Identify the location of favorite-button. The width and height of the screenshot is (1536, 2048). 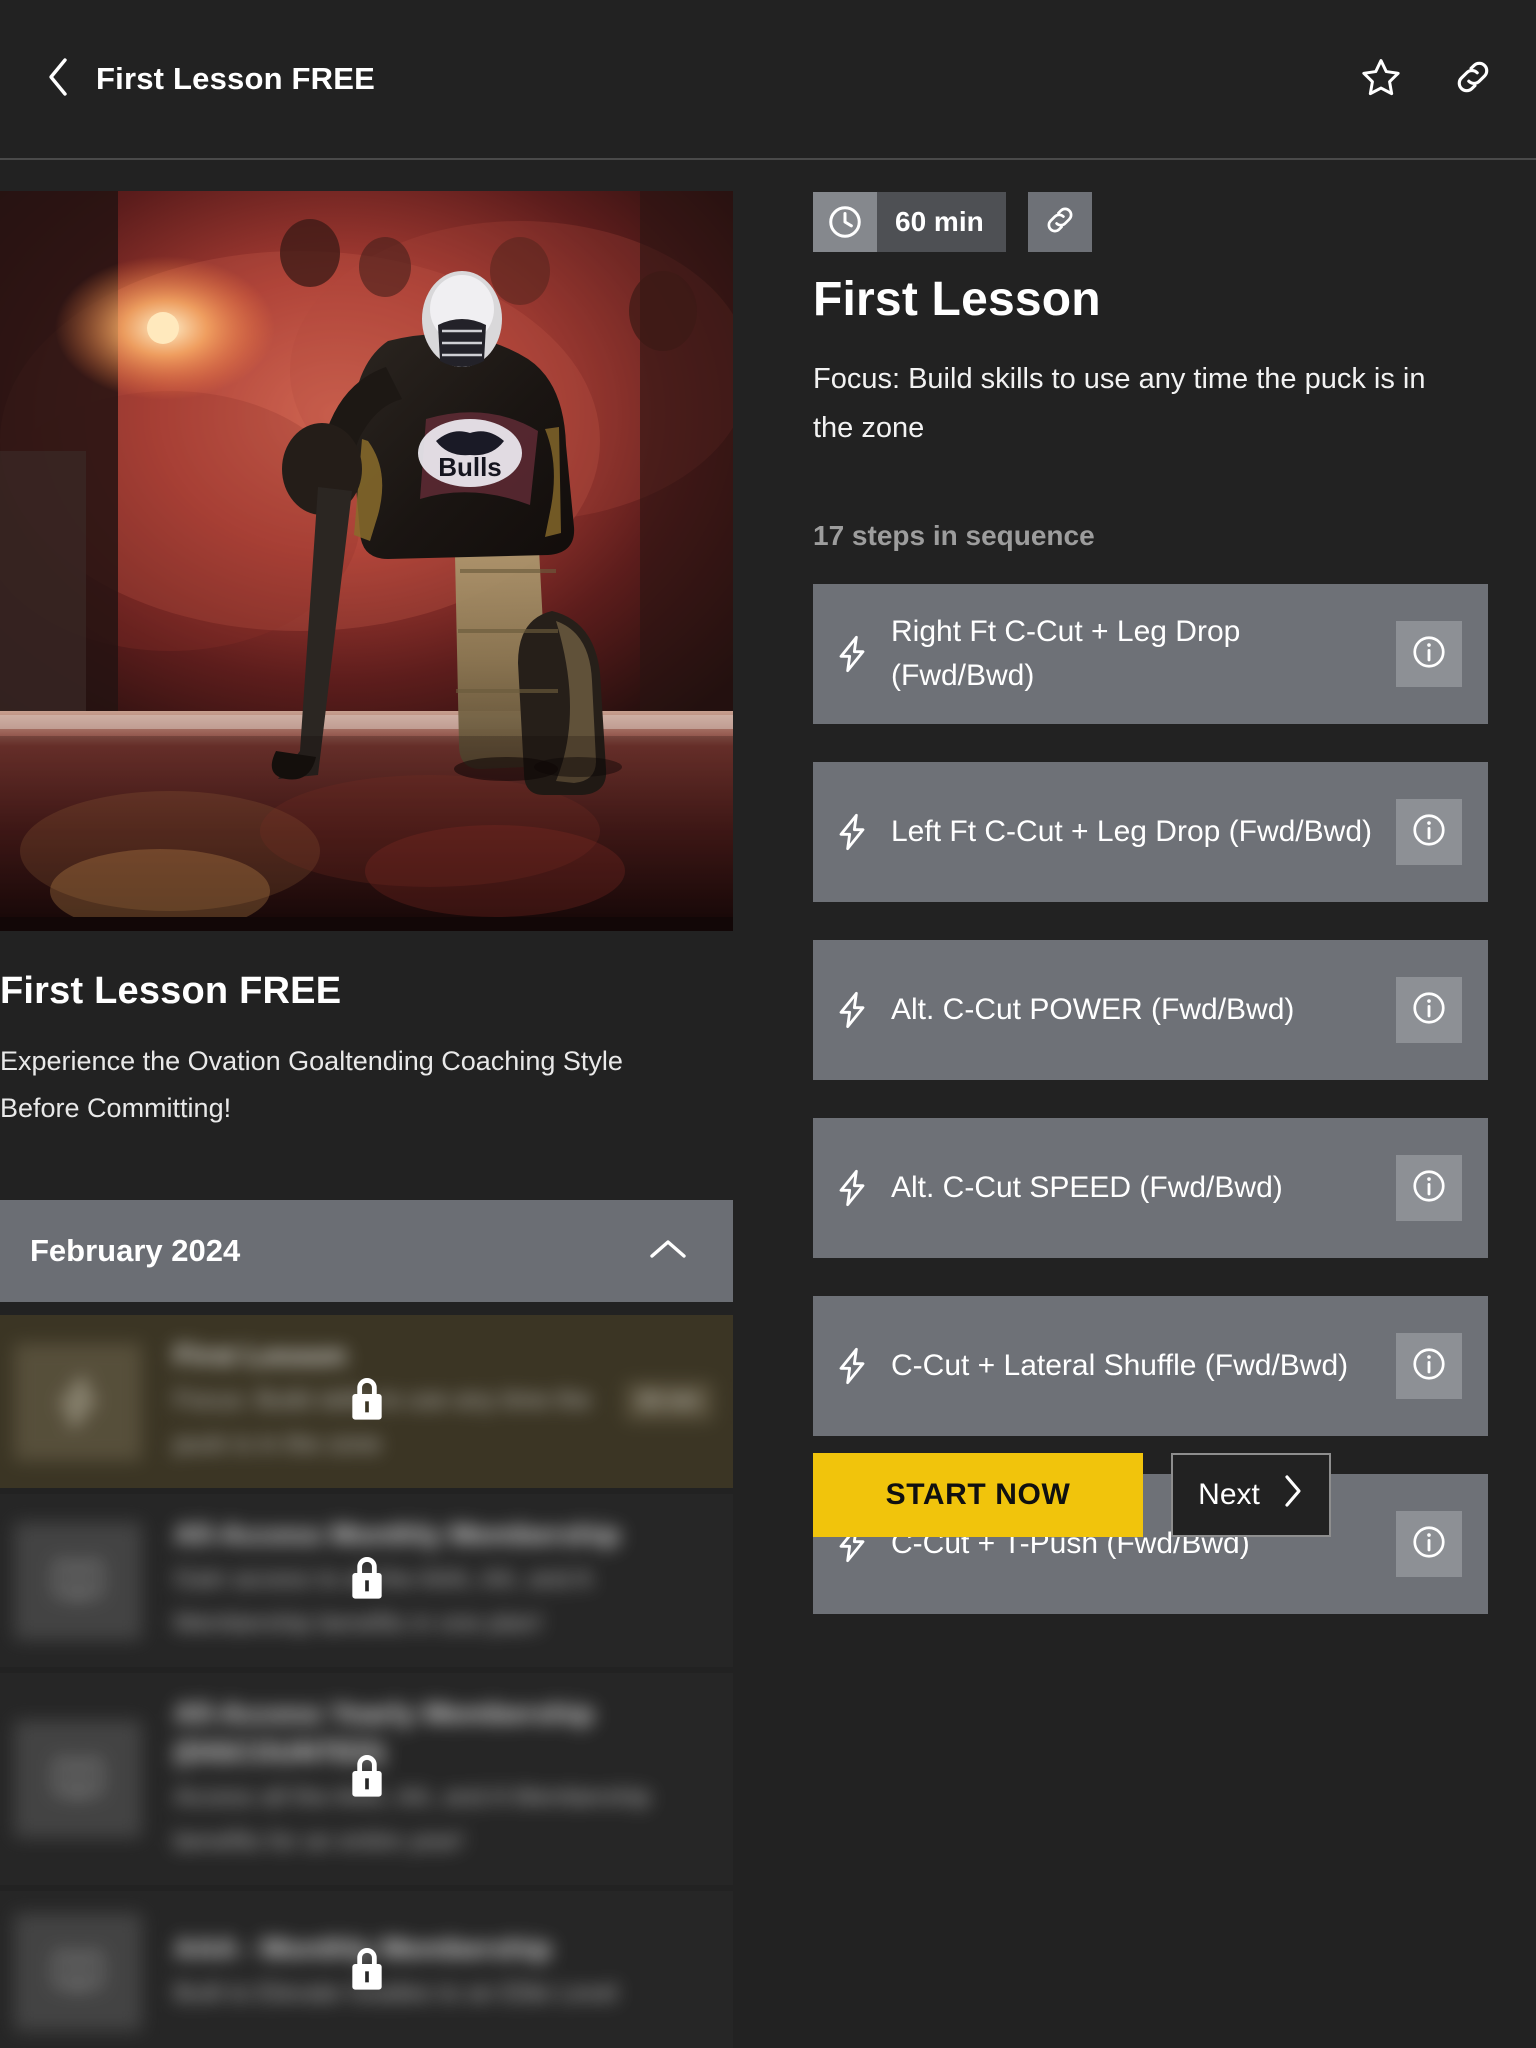
(1381, 79).